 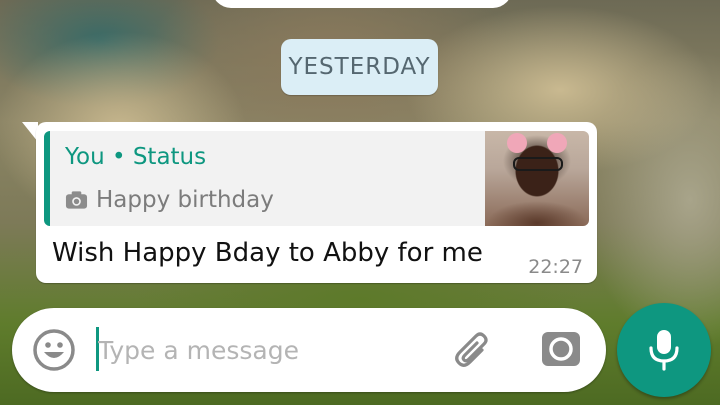 I want to click on date-divider: YESTERDAY, so click(x=359, y=67).